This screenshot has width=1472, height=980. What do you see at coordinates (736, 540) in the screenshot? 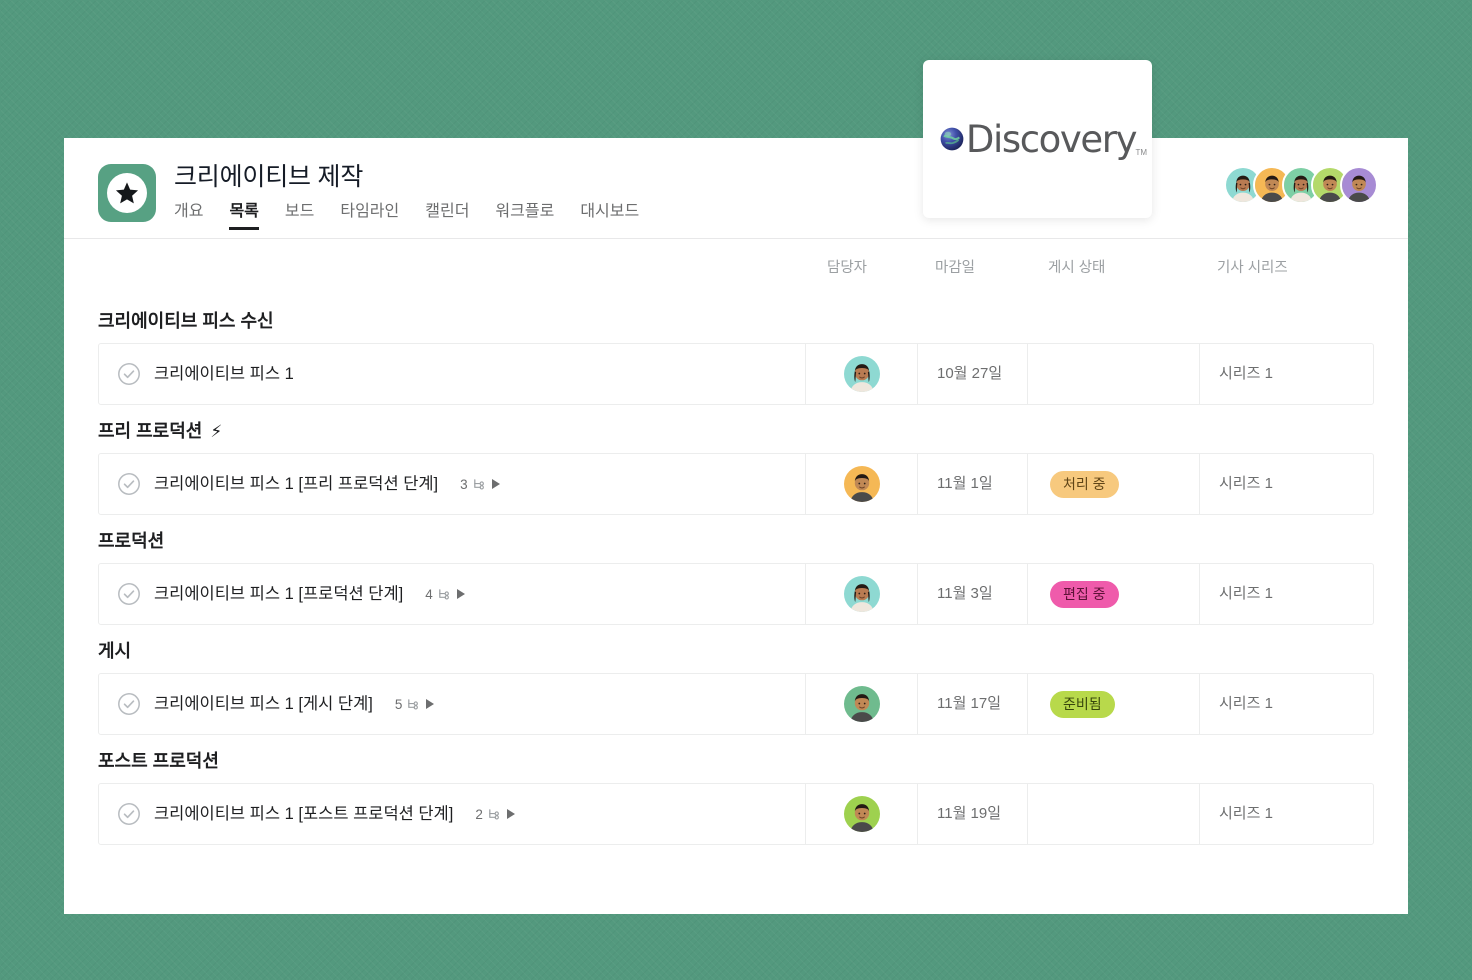
I see `section-title: 프로덕션` at bounding box center [736, 540].